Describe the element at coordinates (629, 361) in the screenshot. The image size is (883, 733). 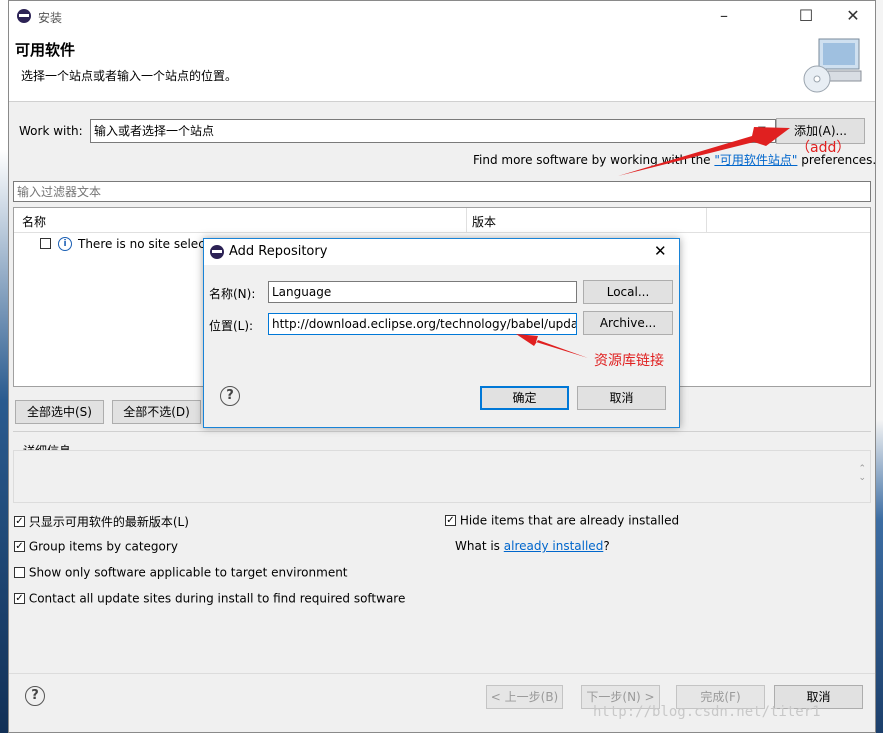
I see `repo-annotation: 资源库链接` at that location.